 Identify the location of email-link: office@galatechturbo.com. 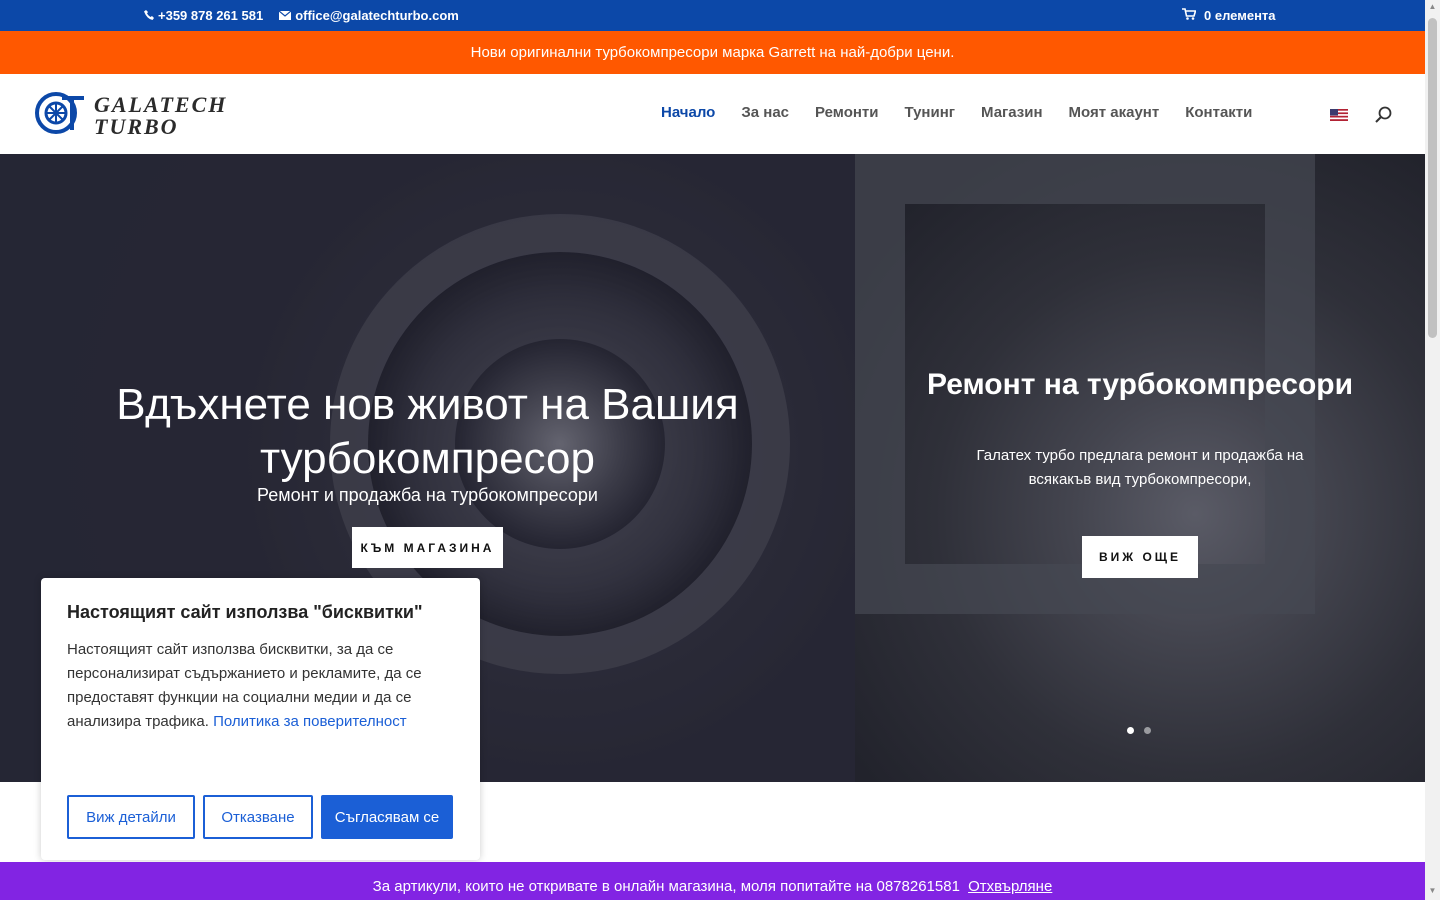
(368, 15).